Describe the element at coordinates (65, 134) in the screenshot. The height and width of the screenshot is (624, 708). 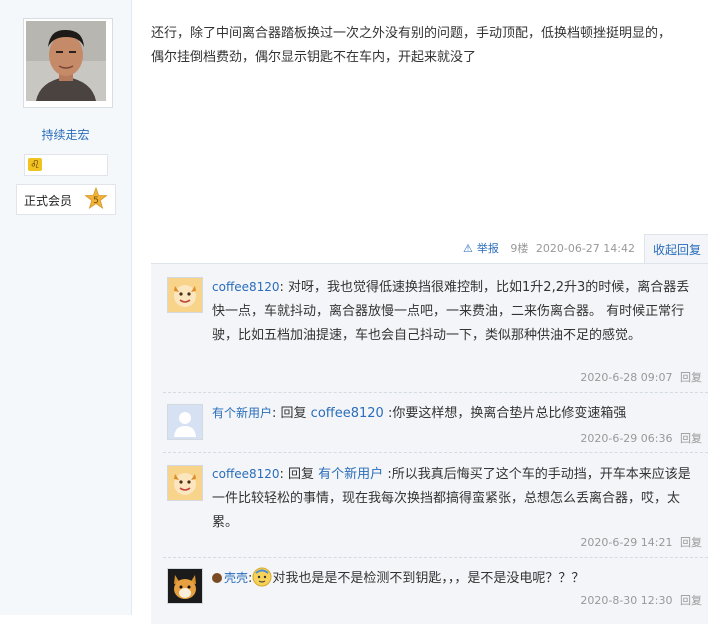
I see `author-name: 持续走宏` at that location.